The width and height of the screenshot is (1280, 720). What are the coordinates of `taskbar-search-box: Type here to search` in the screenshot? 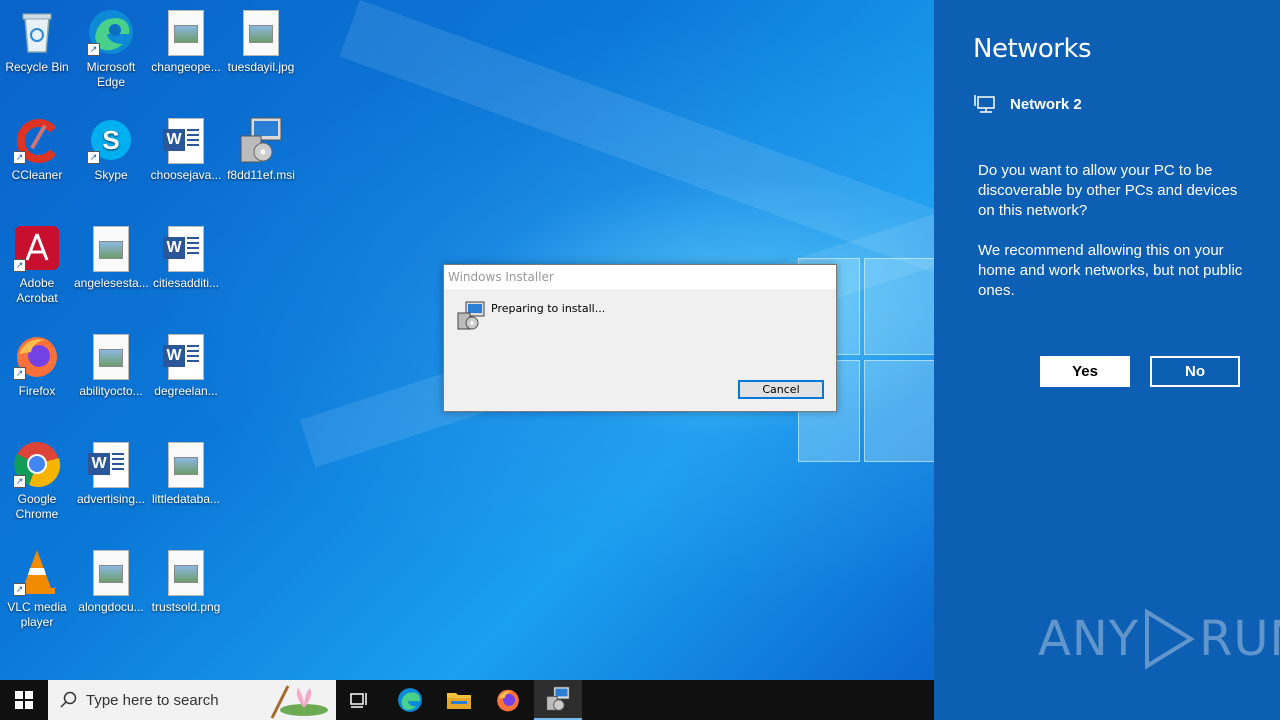 It's located at (192, 700).